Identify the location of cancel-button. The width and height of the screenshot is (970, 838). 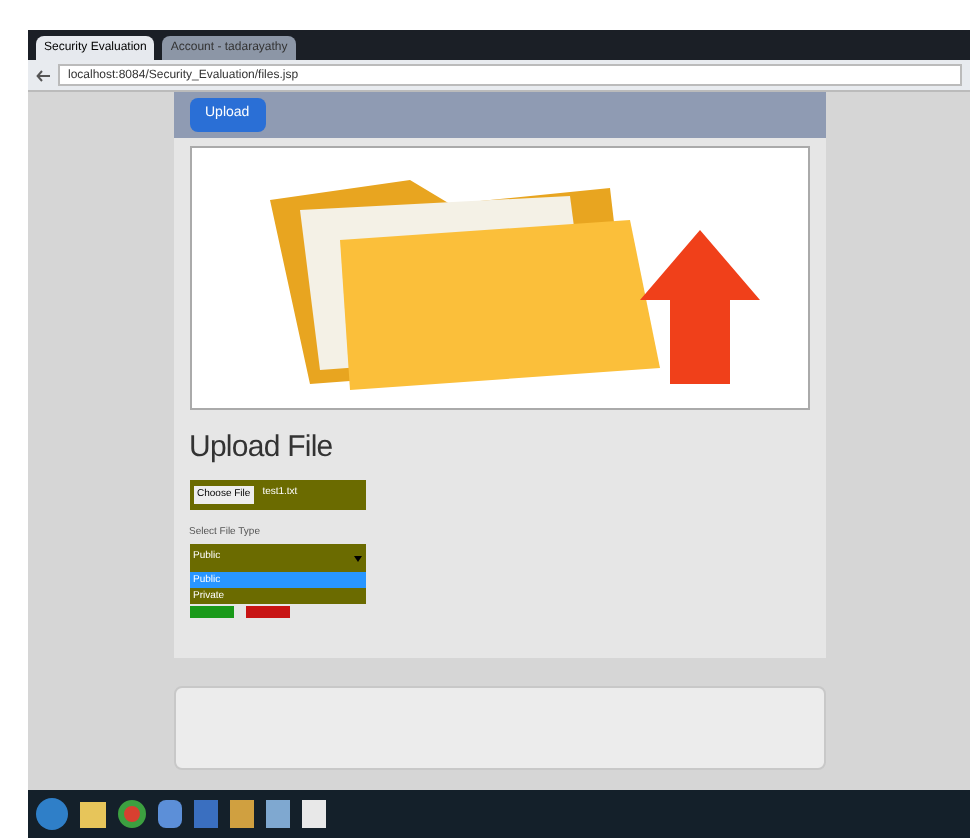
(267, 612).